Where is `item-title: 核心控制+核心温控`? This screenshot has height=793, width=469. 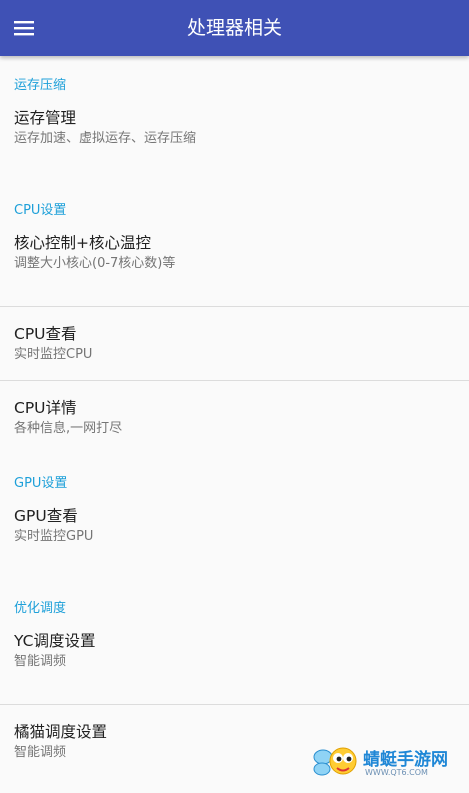
item-title: 核心控制+核心温控 is located at coordinates (82, 243).